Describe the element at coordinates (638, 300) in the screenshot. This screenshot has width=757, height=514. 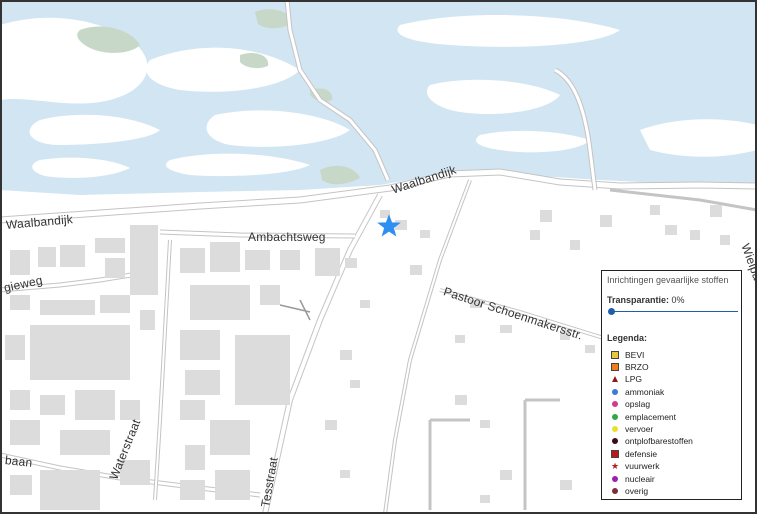
I see `transparency-label: Transparantie:` at that location.